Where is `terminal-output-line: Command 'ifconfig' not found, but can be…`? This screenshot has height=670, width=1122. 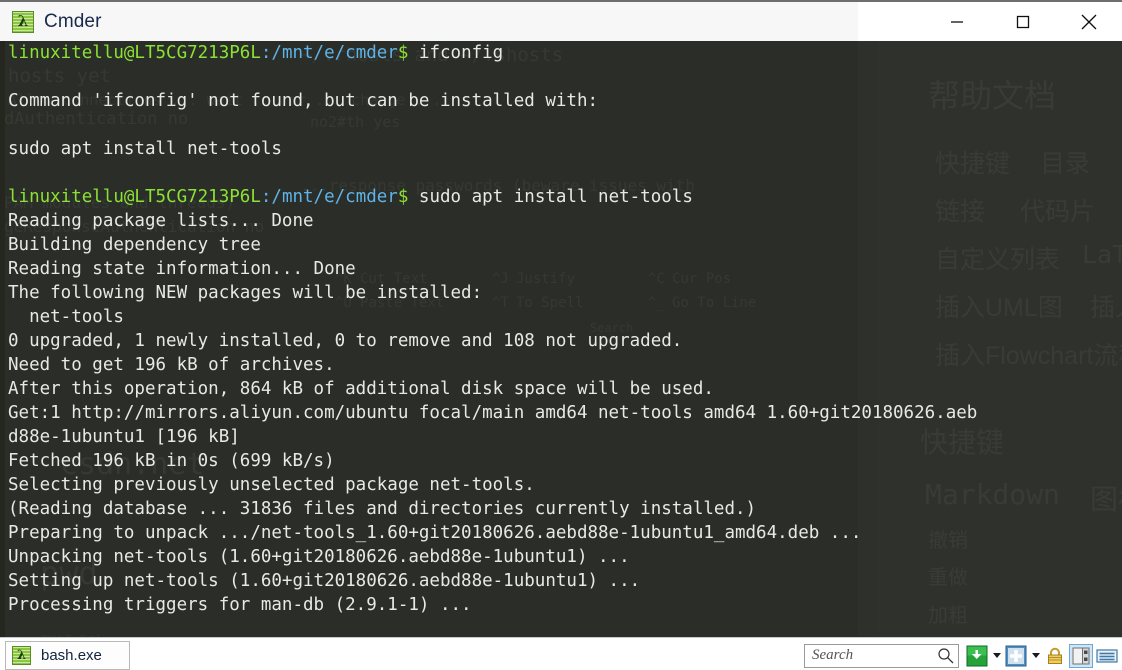 terminal-output-line: Command 'ifconfig' not found, but can be… is located at coordinates (303, 101).